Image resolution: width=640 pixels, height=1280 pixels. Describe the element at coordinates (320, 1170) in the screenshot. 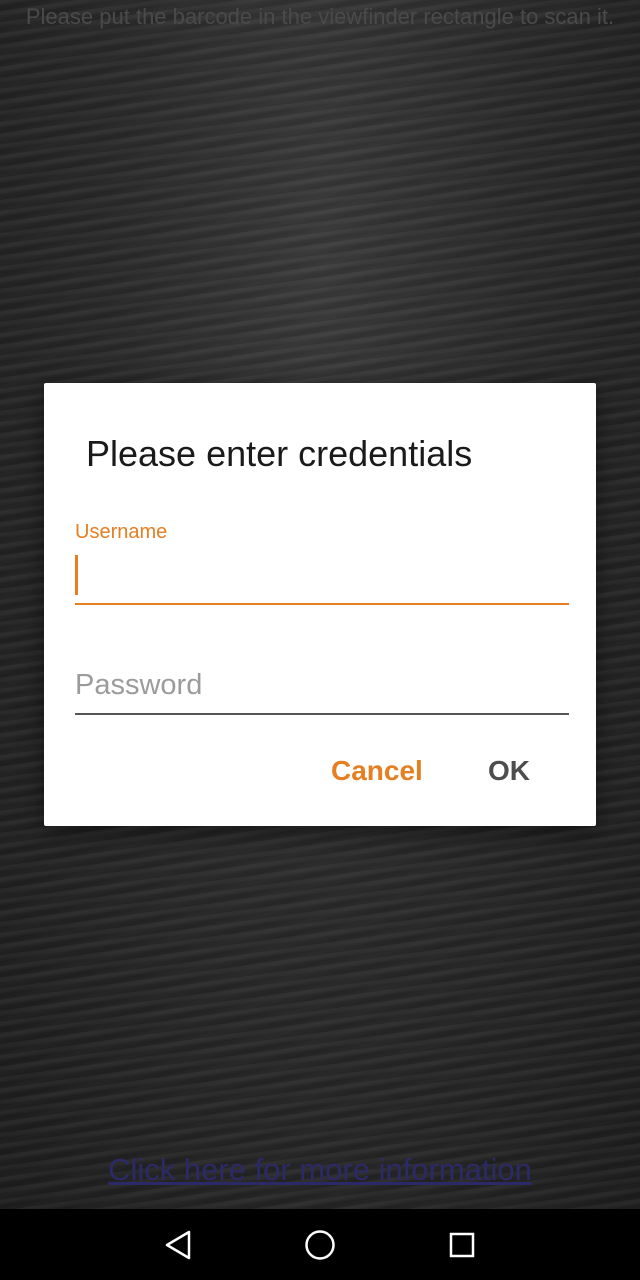

I see `more-info-link: Click here for more information` at that location.